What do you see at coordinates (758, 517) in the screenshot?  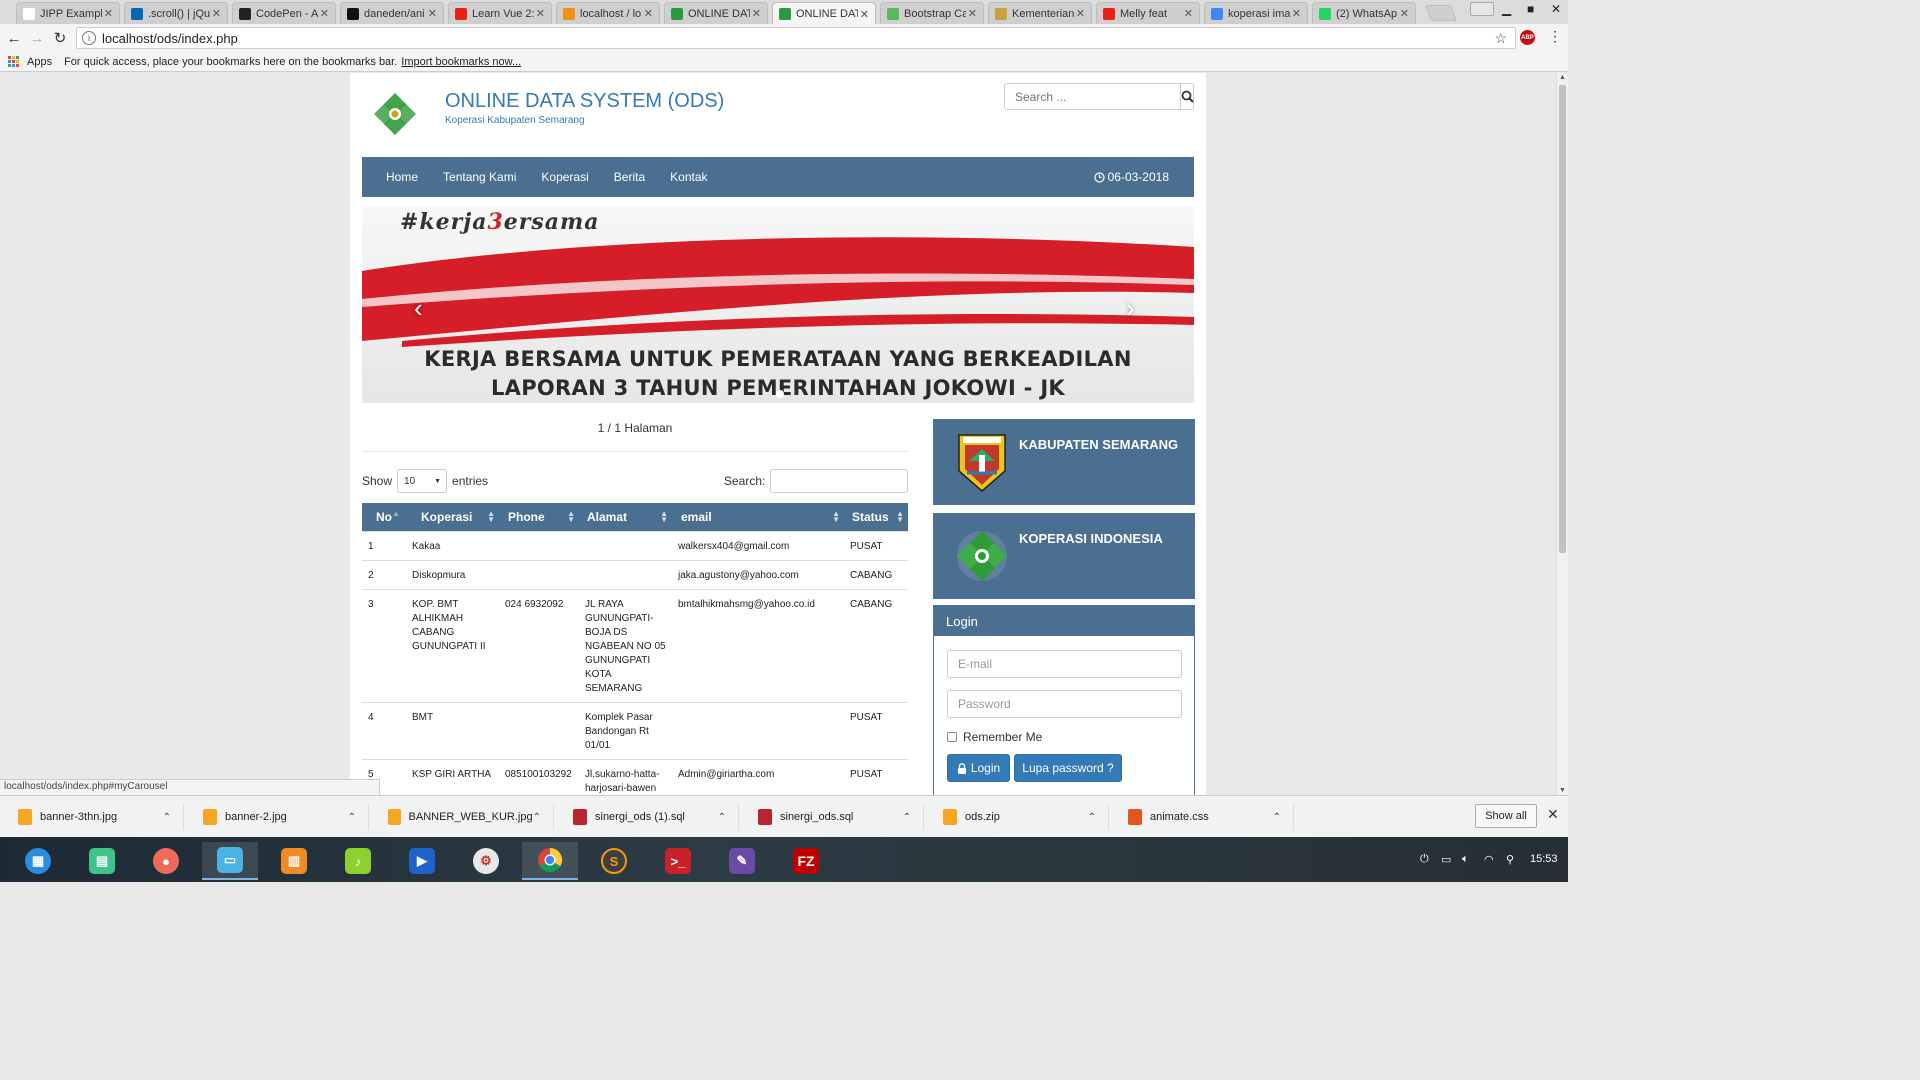 I see `col-email: email ▲ ▼` at bounding box center [758, 517].